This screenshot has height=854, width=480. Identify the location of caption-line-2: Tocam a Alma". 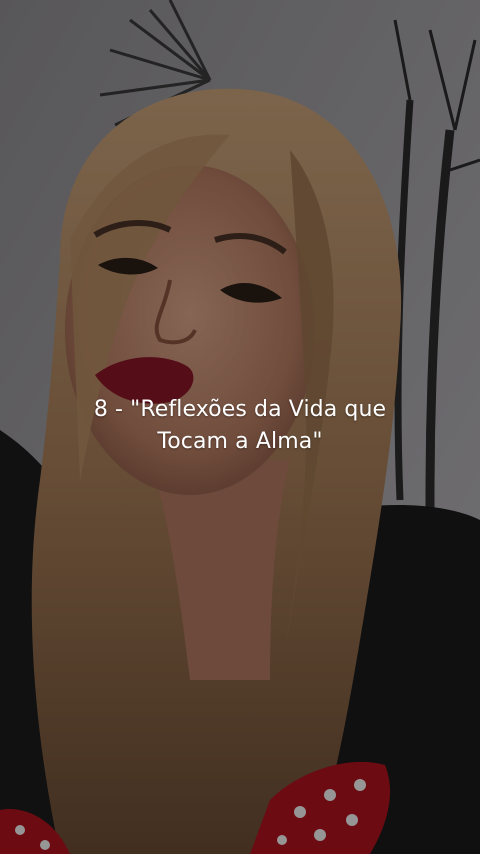
(240, 441).